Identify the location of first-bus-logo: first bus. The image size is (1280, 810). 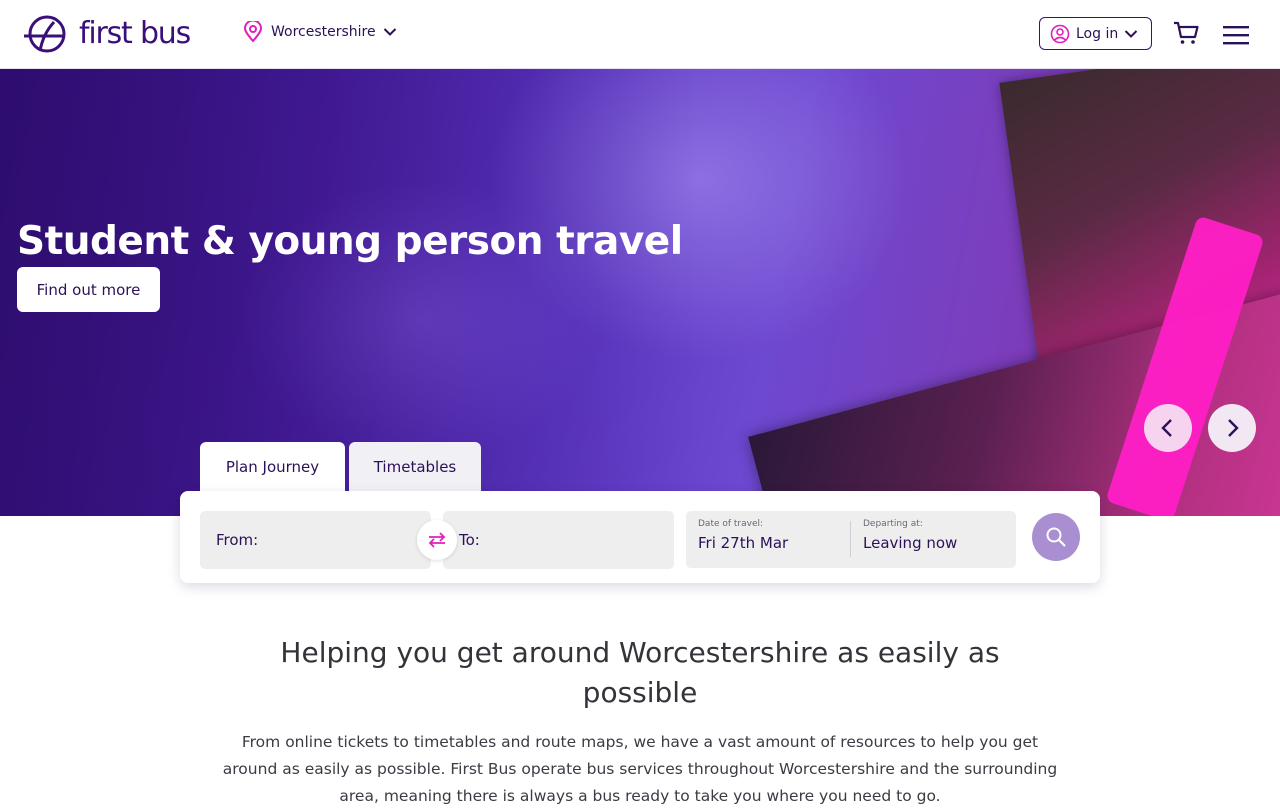
(107, 34).